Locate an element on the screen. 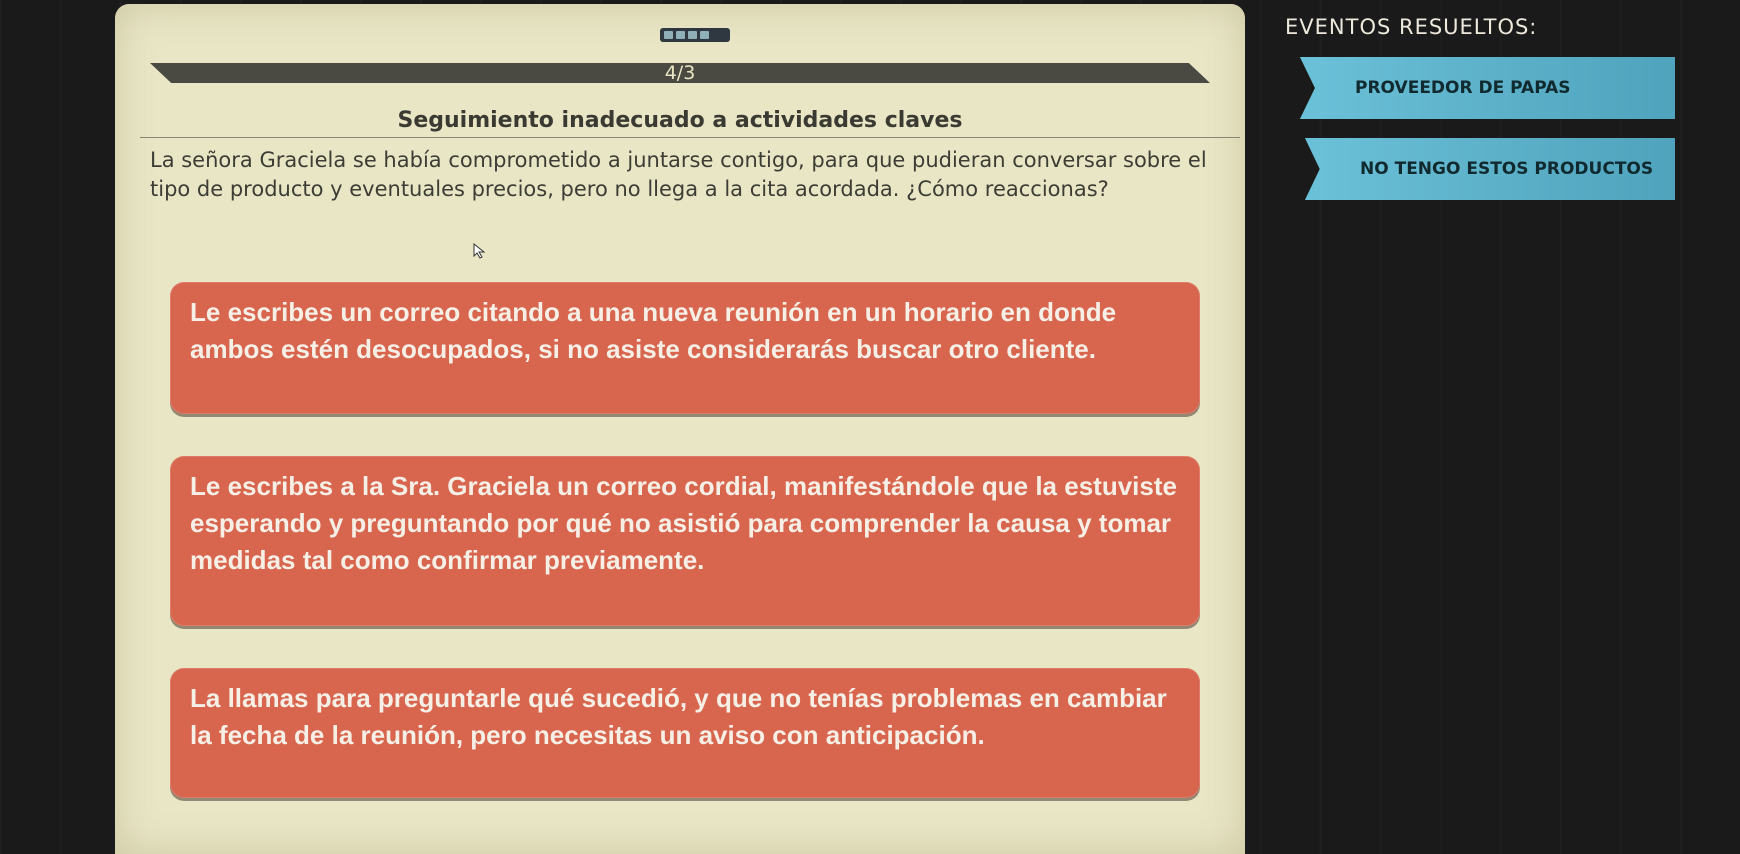  resolved-events-title: EVENTOS RESUELTOS: is located at coordinates (1411, 27).